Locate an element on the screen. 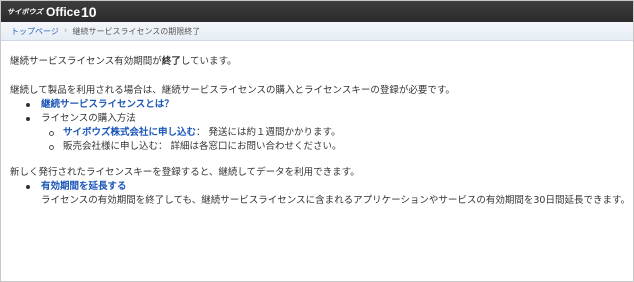 The image size is (634, 282). expiry-message-bold: 終了 is located at coordinates (171, 61).